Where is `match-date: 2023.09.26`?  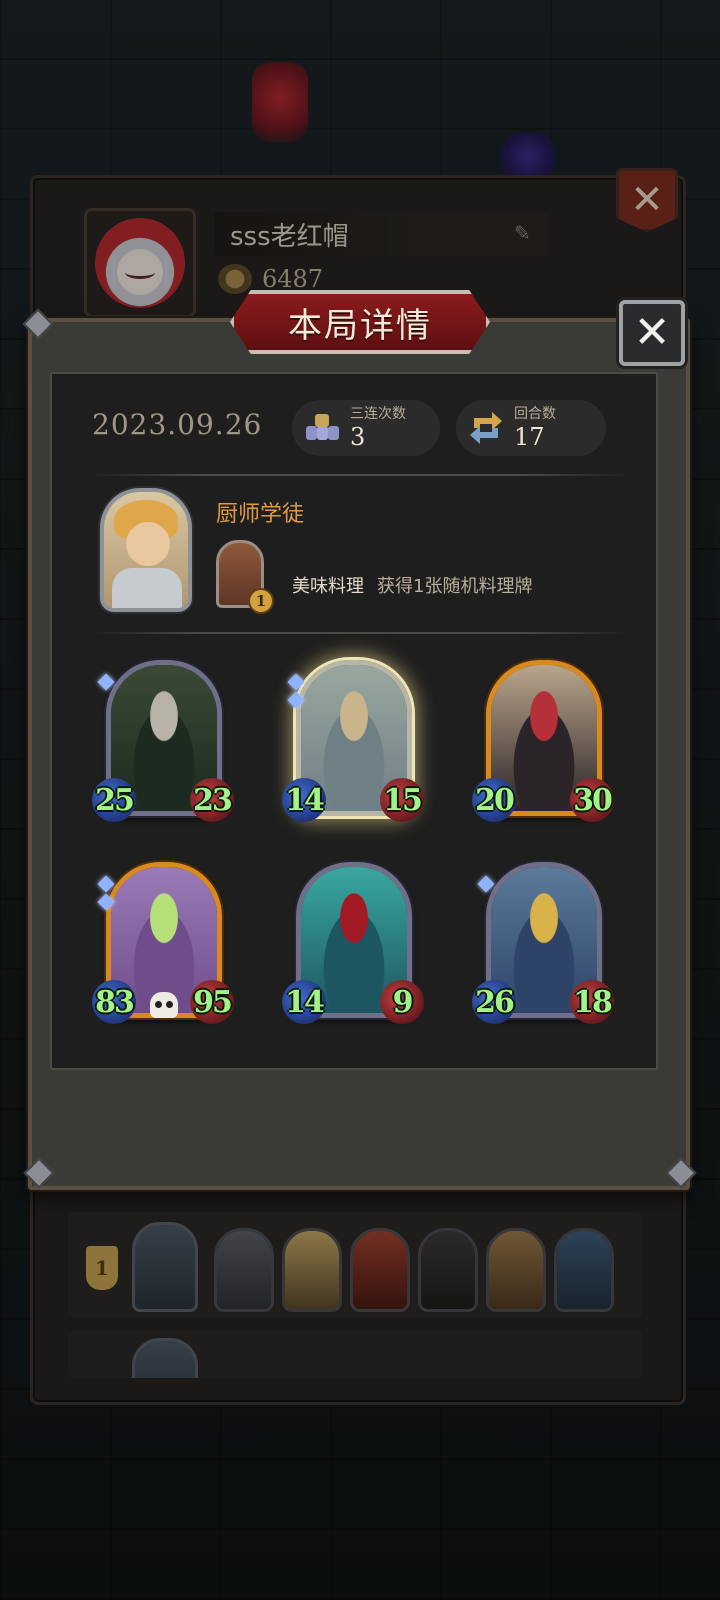
match-date: 2023.09.26 is located at coordinates (177, 424).